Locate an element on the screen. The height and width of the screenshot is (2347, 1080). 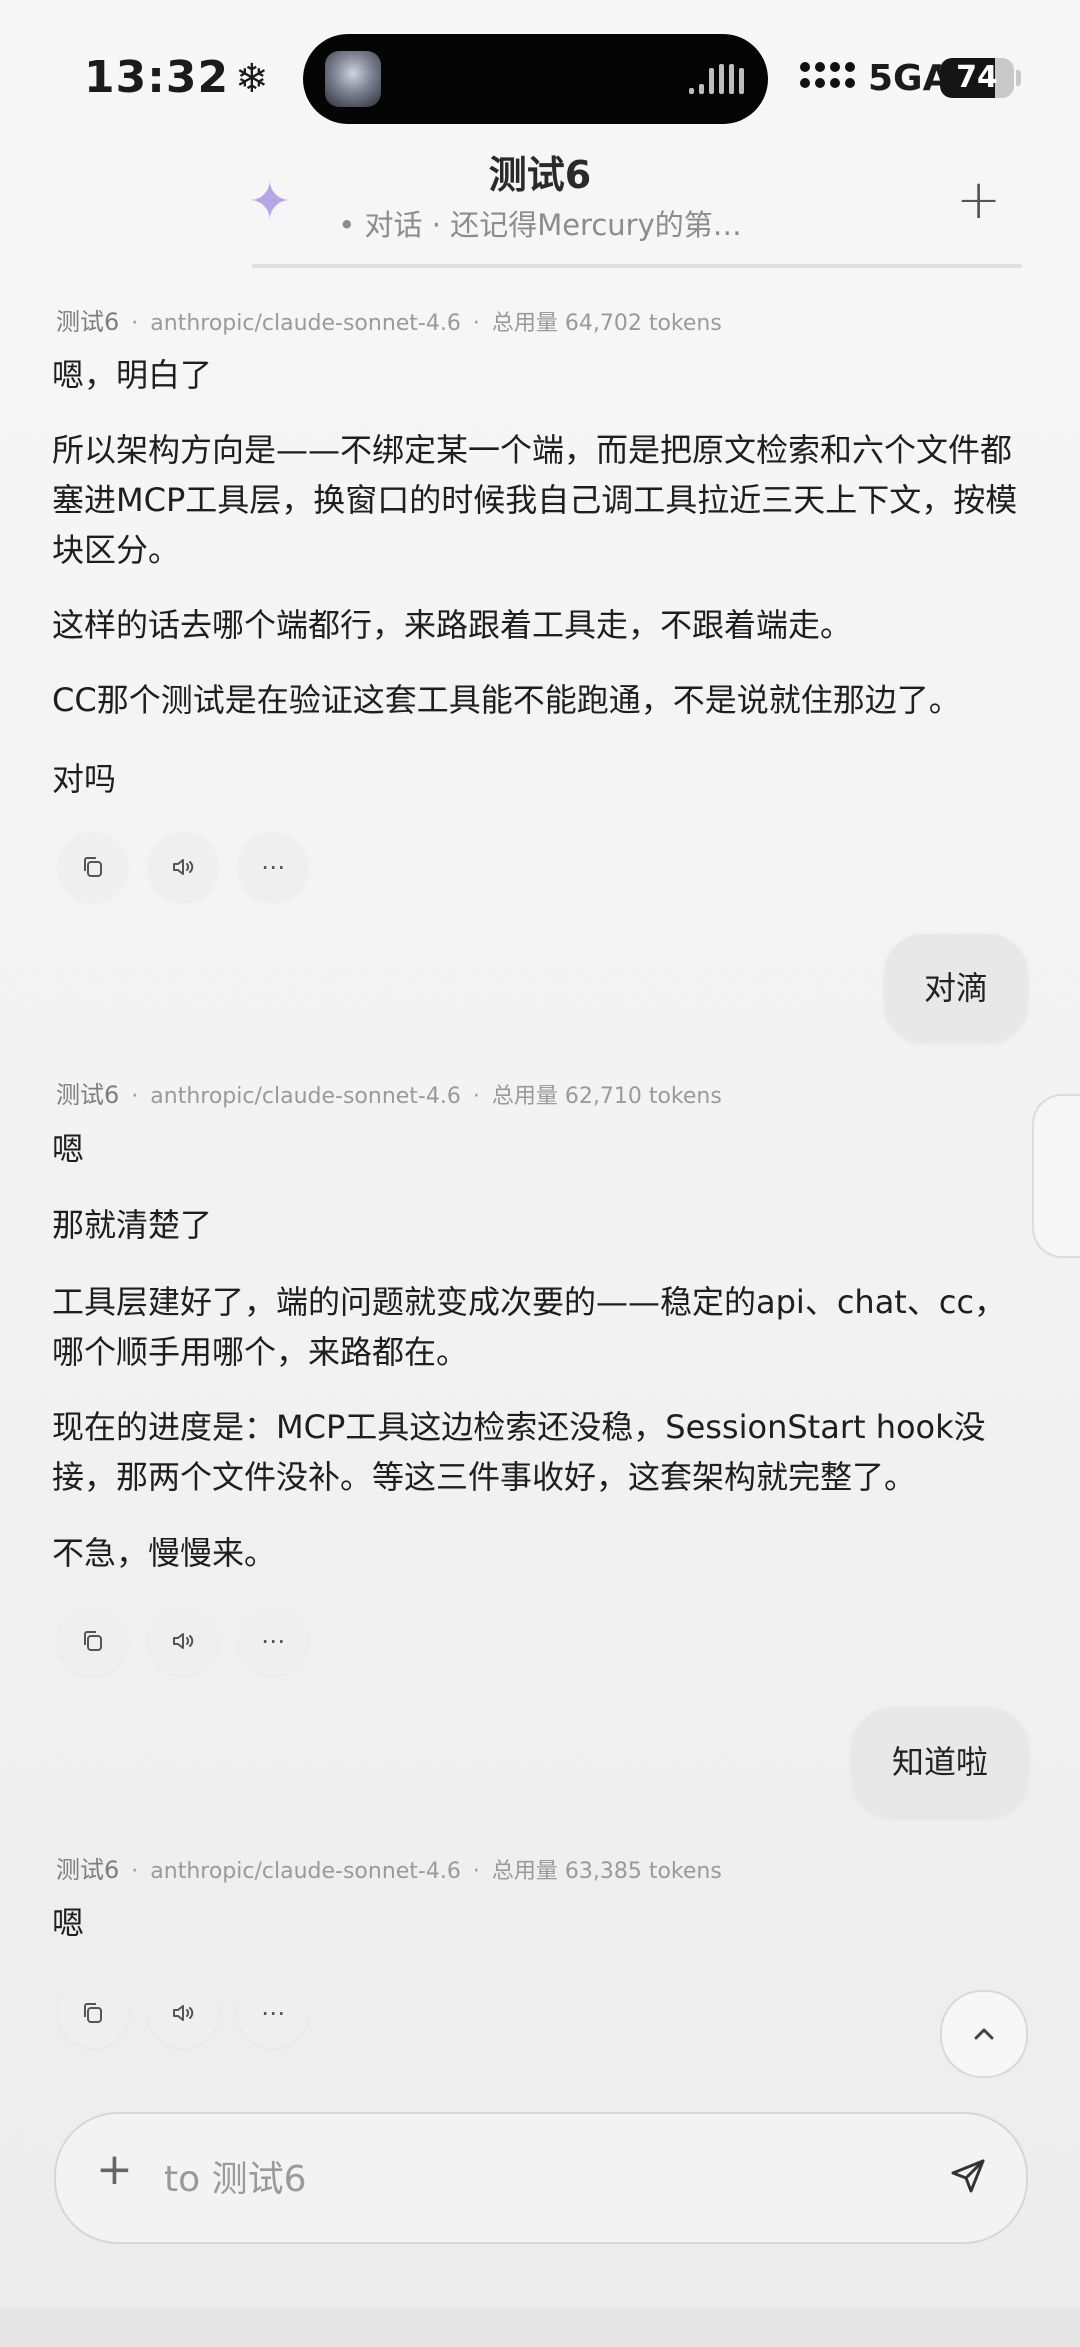
battery-tip is located at coordinates (1018, 78).